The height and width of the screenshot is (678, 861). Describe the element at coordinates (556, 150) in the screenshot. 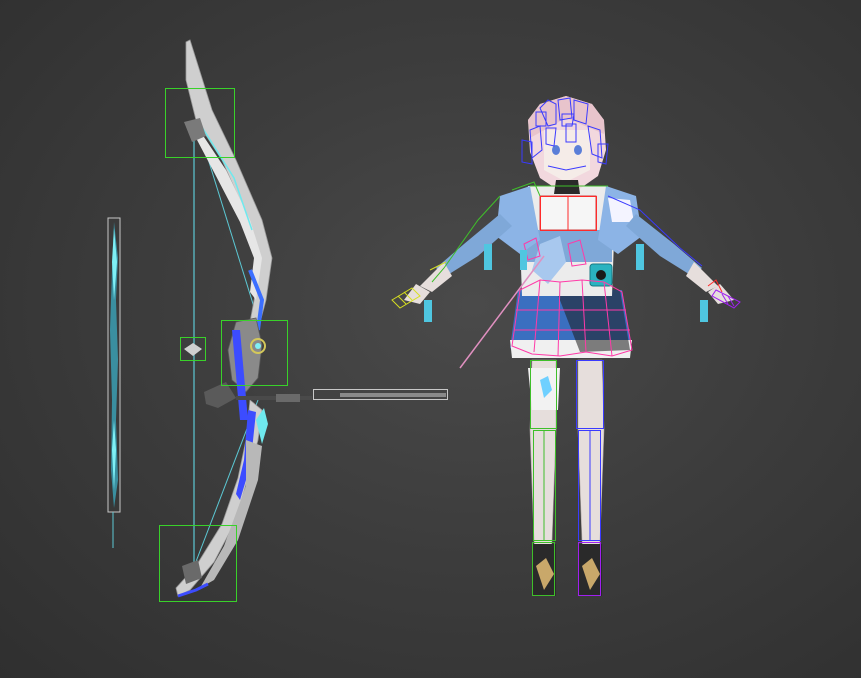

I see `character-left-eye` at that location.